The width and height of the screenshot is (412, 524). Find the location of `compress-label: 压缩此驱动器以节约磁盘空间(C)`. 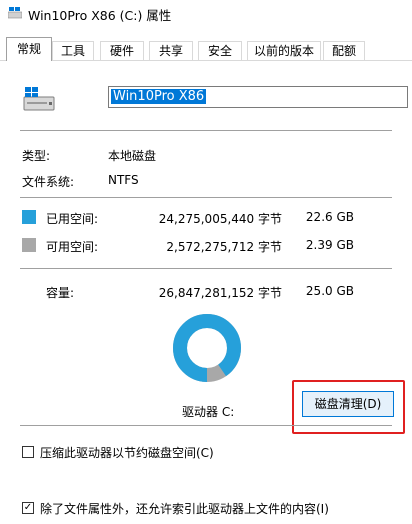

compress-label: 压缩此驱动器以节约磁盘空间(C) is located at coordinates (127, 453).